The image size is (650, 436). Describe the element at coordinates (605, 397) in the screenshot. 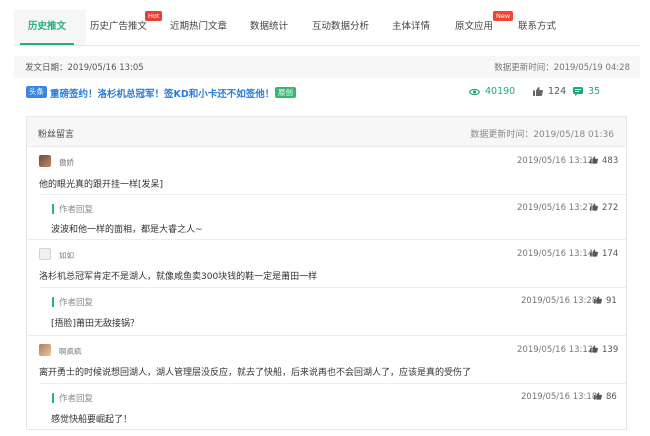

I see `reply-likes: 86` at that location.